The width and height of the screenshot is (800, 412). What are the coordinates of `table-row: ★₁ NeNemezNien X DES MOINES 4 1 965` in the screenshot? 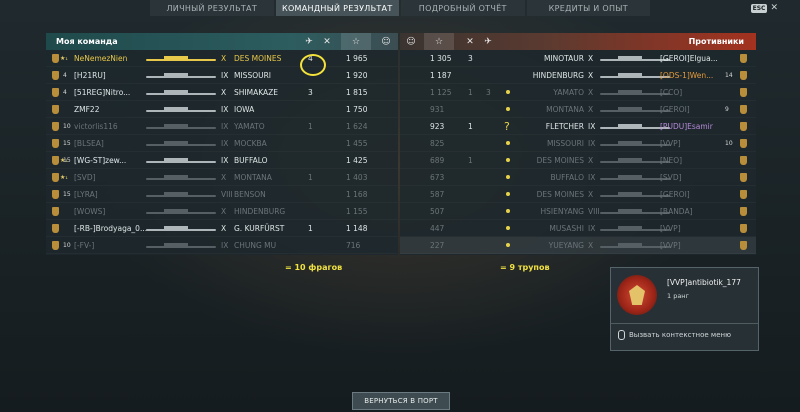 It's located at (222, 58).